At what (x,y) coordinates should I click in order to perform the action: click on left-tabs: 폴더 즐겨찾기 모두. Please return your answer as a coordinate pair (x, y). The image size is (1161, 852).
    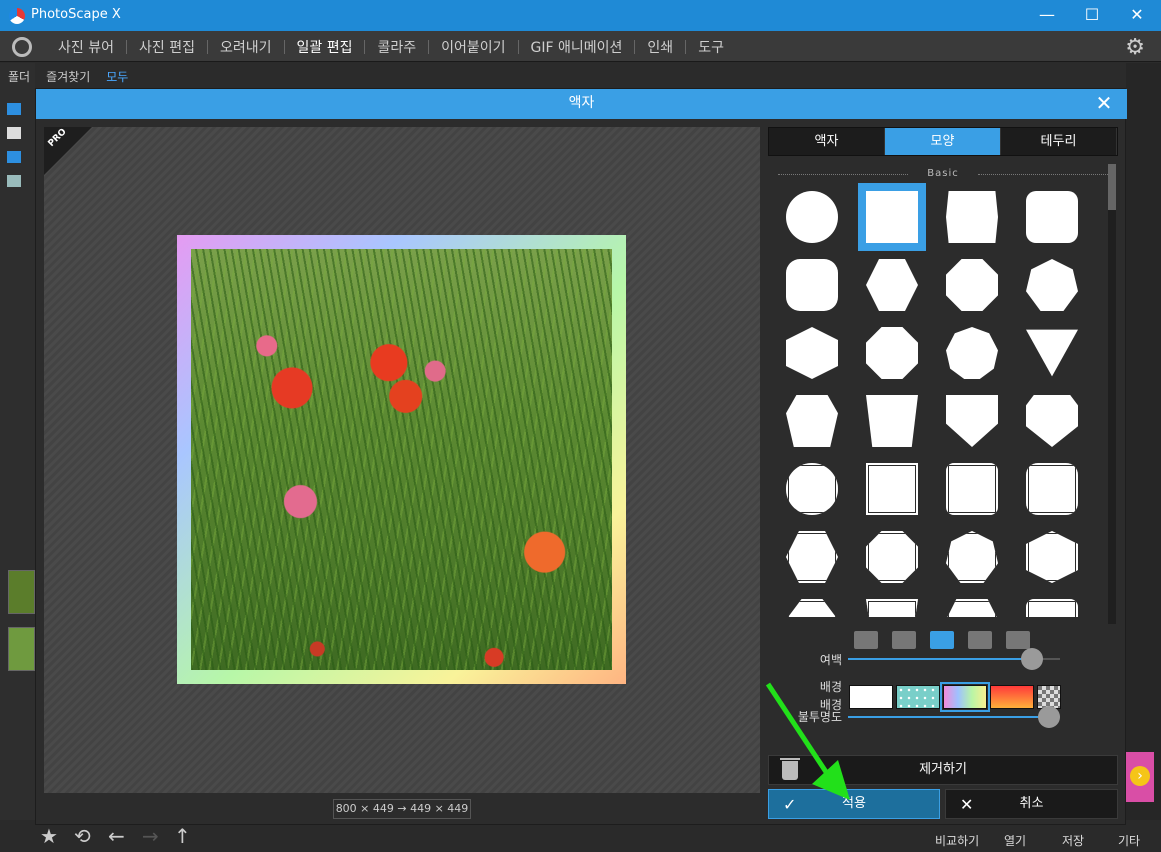
    Looking at the image, I should click on (68, 75).